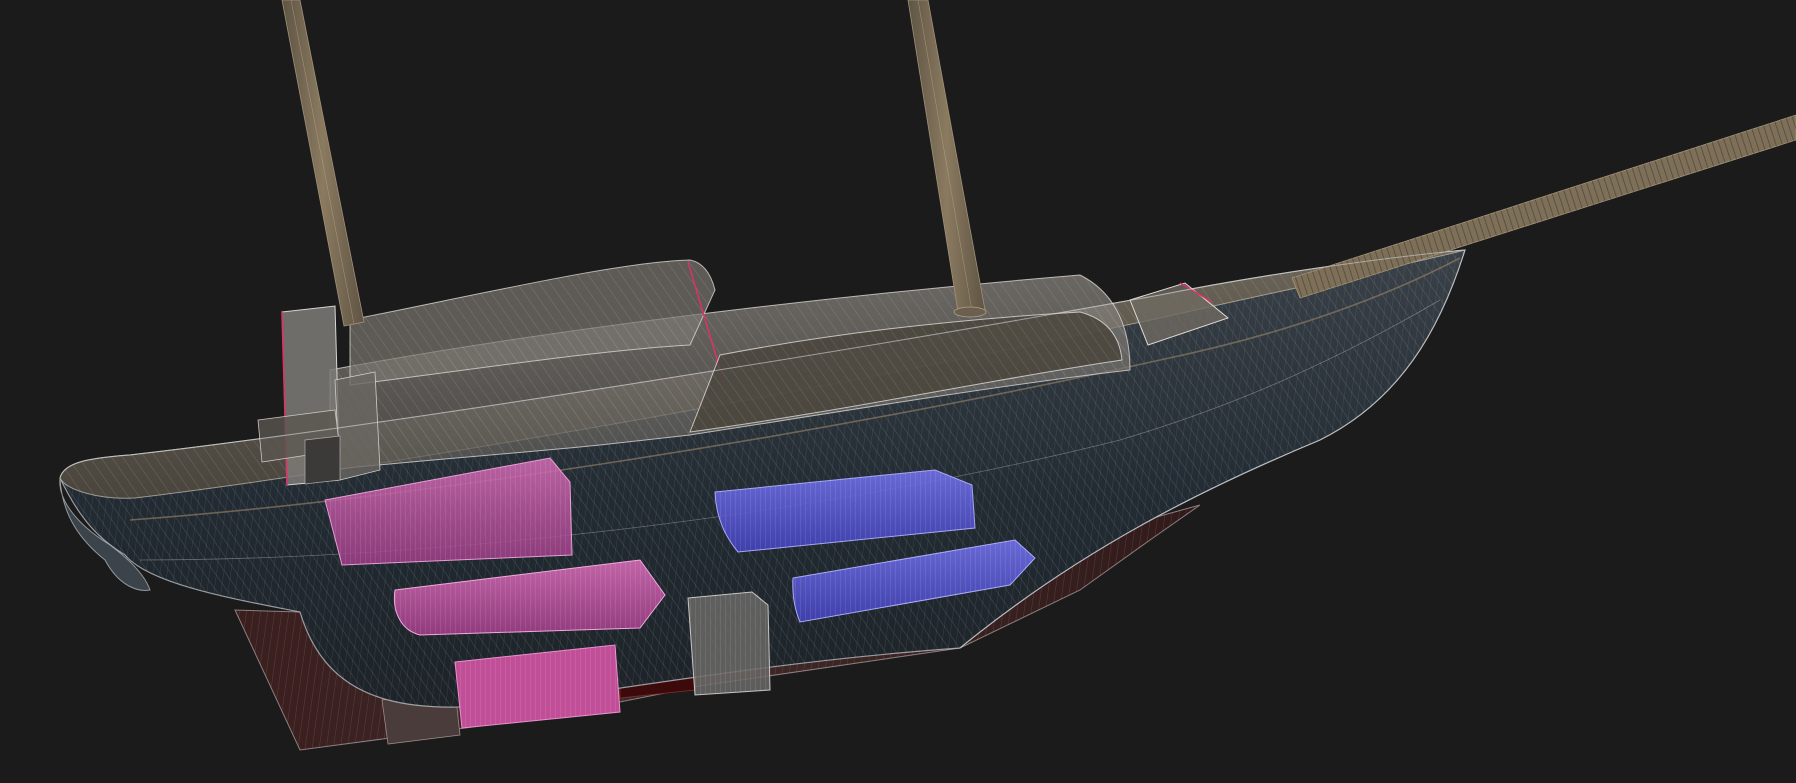 This screenshot has height=783, width=1796. Describe the element at coordinates (323, 163) in the screenshot. I see `aft-mast` at that location.